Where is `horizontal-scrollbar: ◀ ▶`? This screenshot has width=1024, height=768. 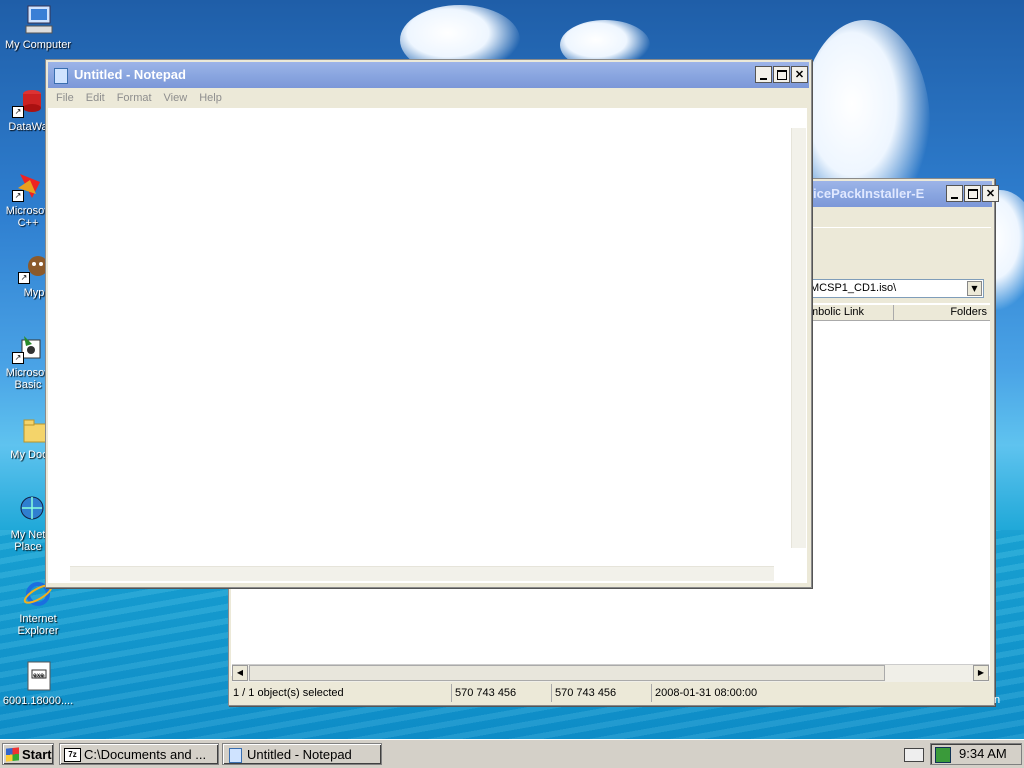 horizontal-scrollbar: ◀ ▶ is located at coordinates (610, 673).